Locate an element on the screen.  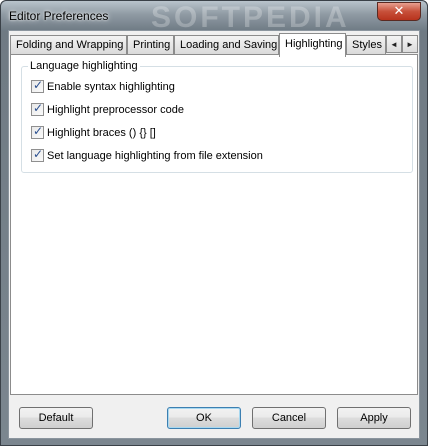
arrow-right-icon: ► is located at coordinates (410, 44).